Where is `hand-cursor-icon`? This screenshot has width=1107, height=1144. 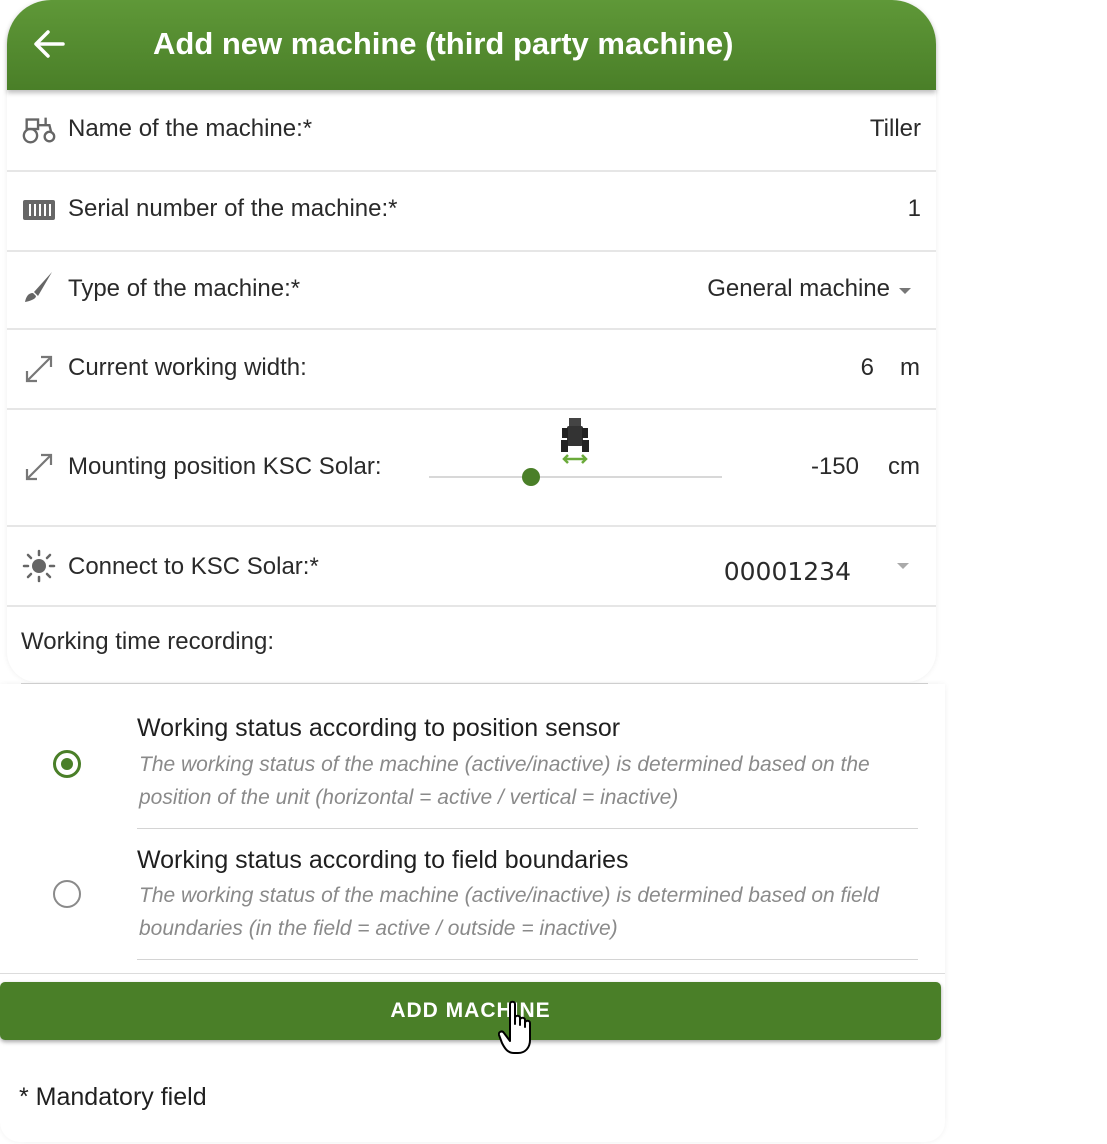
hand-cursor-icon is located at coordinates (514, 1027).